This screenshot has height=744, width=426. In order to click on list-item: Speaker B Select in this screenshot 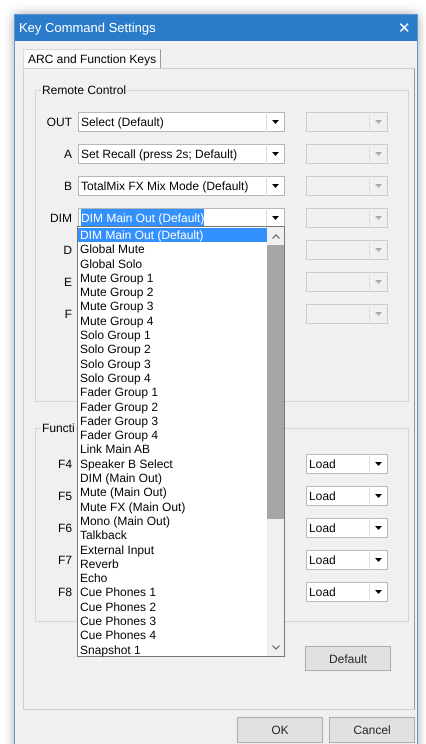, I will do `click(172, 464)`.